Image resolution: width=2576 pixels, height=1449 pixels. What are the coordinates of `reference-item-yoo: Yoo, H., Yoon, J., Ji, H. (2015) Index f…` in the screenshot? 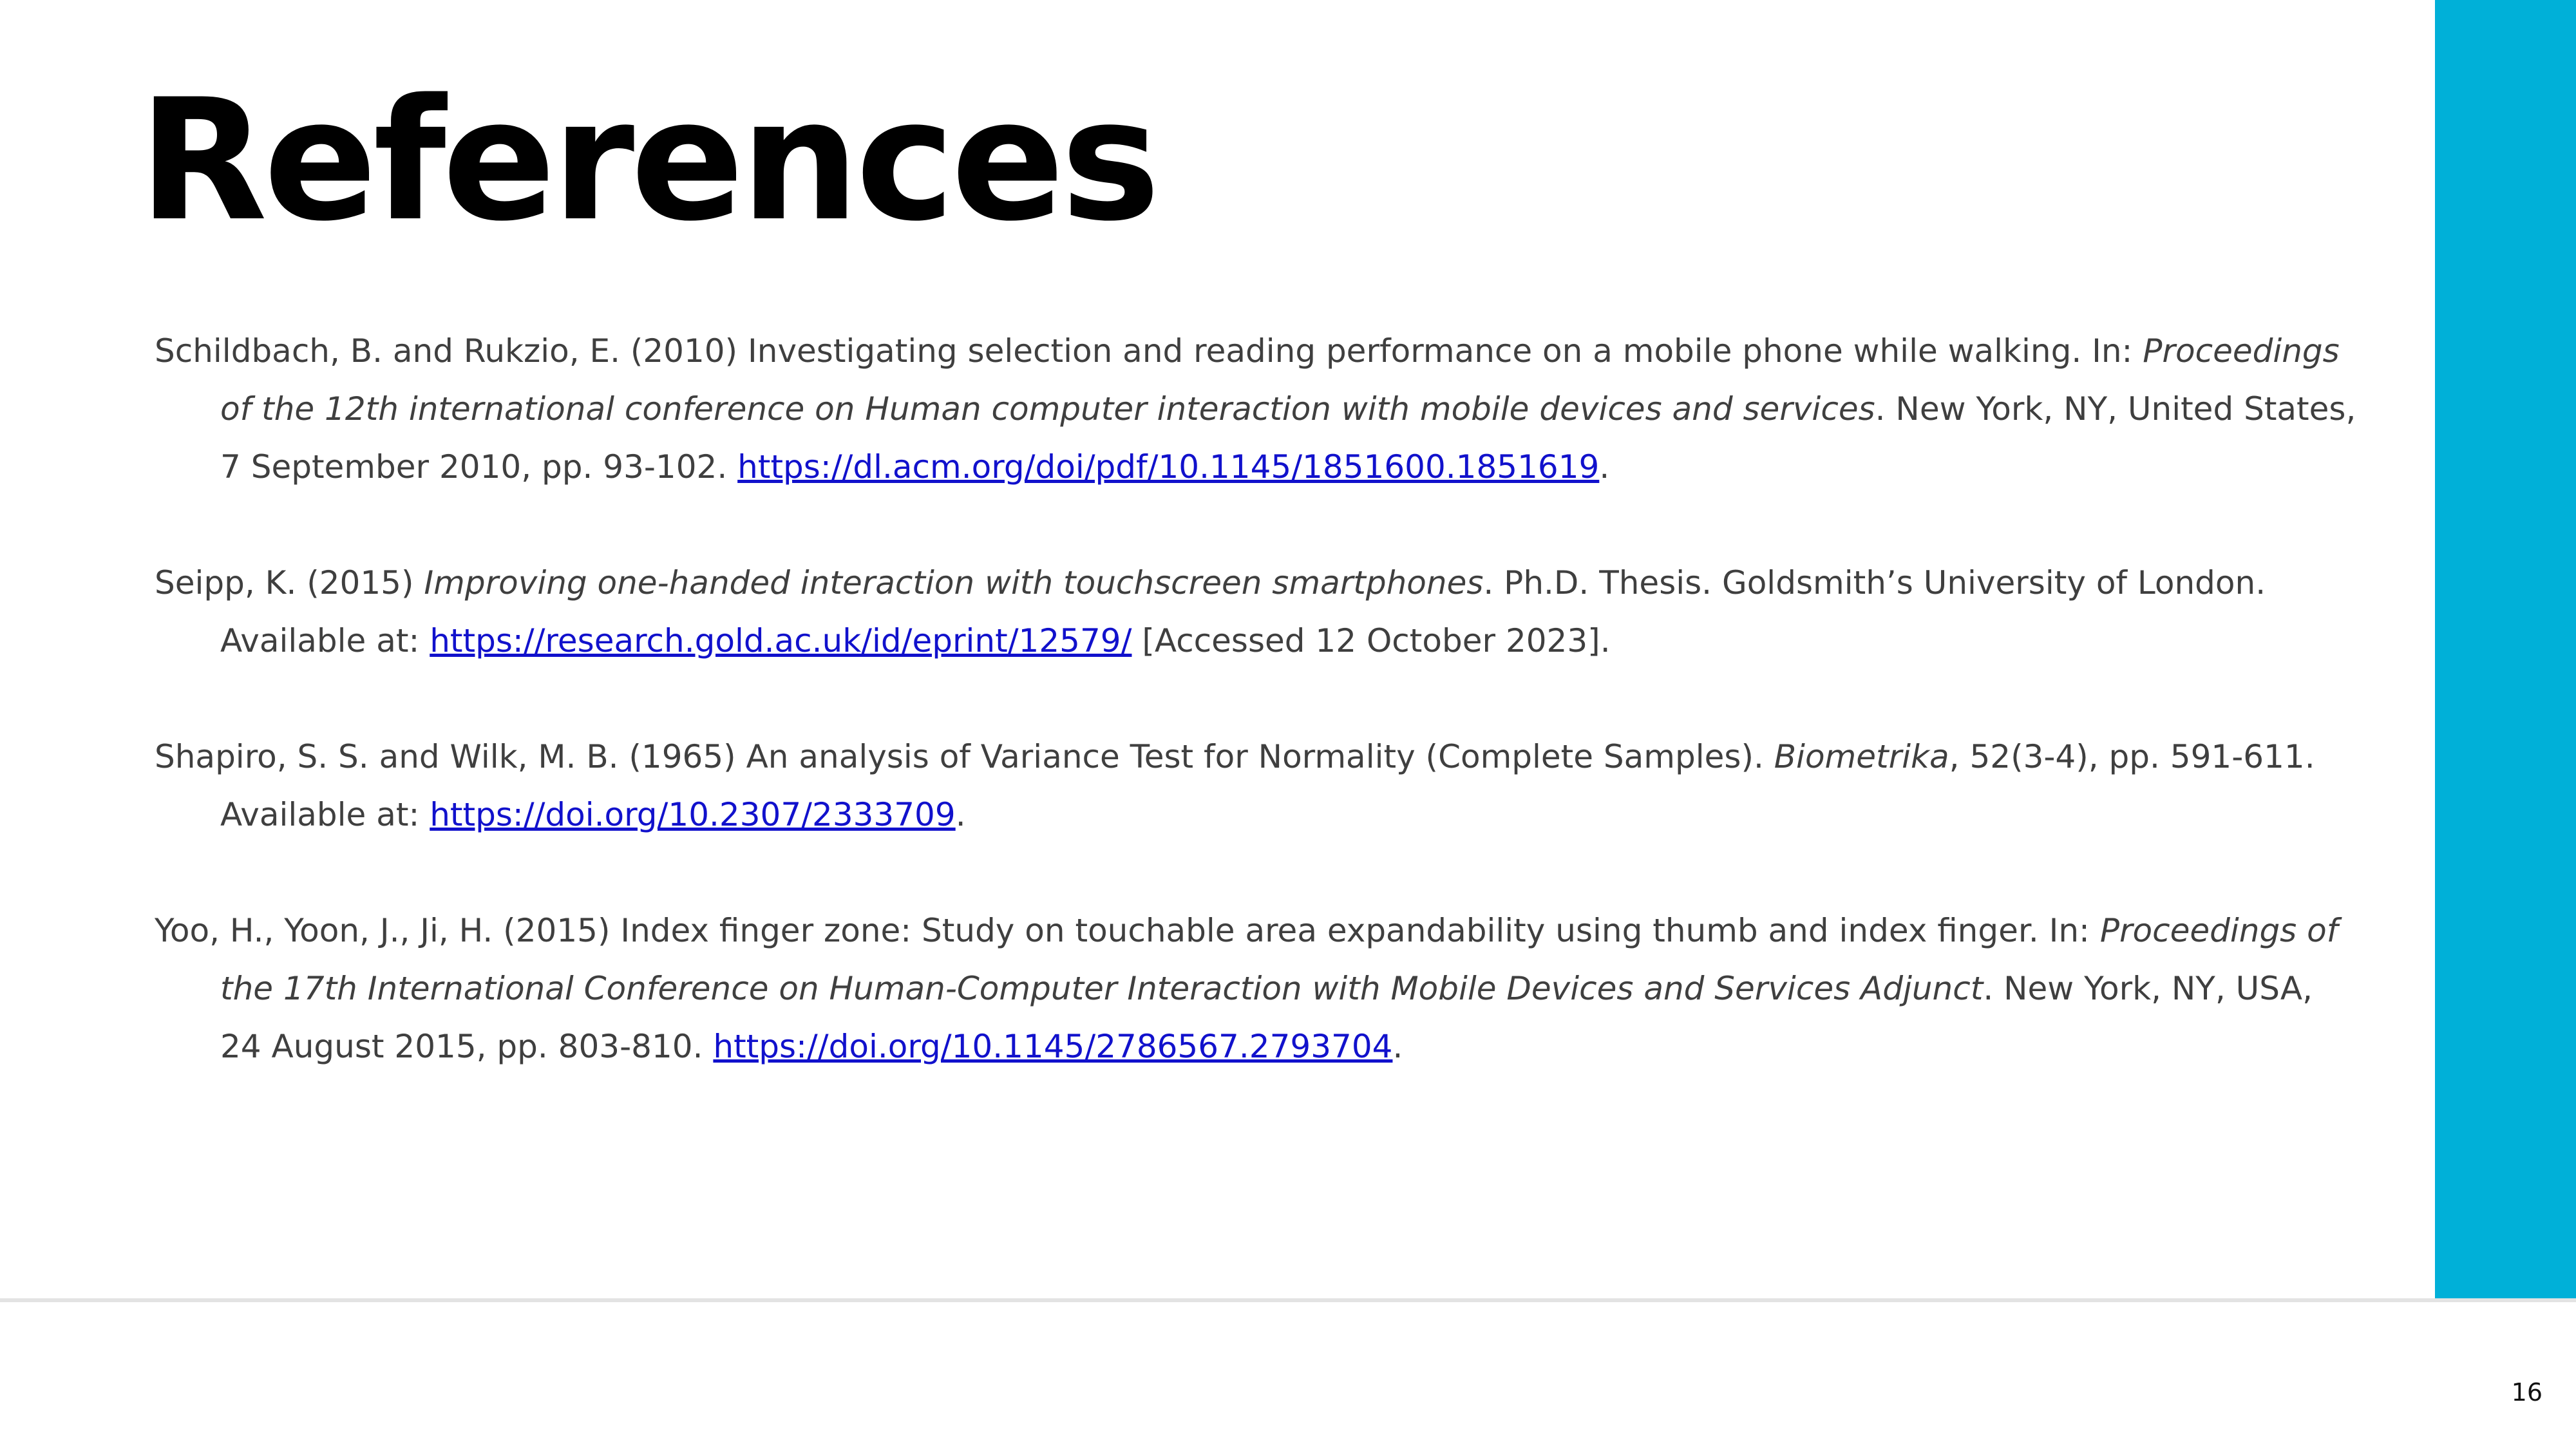 It's located at (1259, 988).